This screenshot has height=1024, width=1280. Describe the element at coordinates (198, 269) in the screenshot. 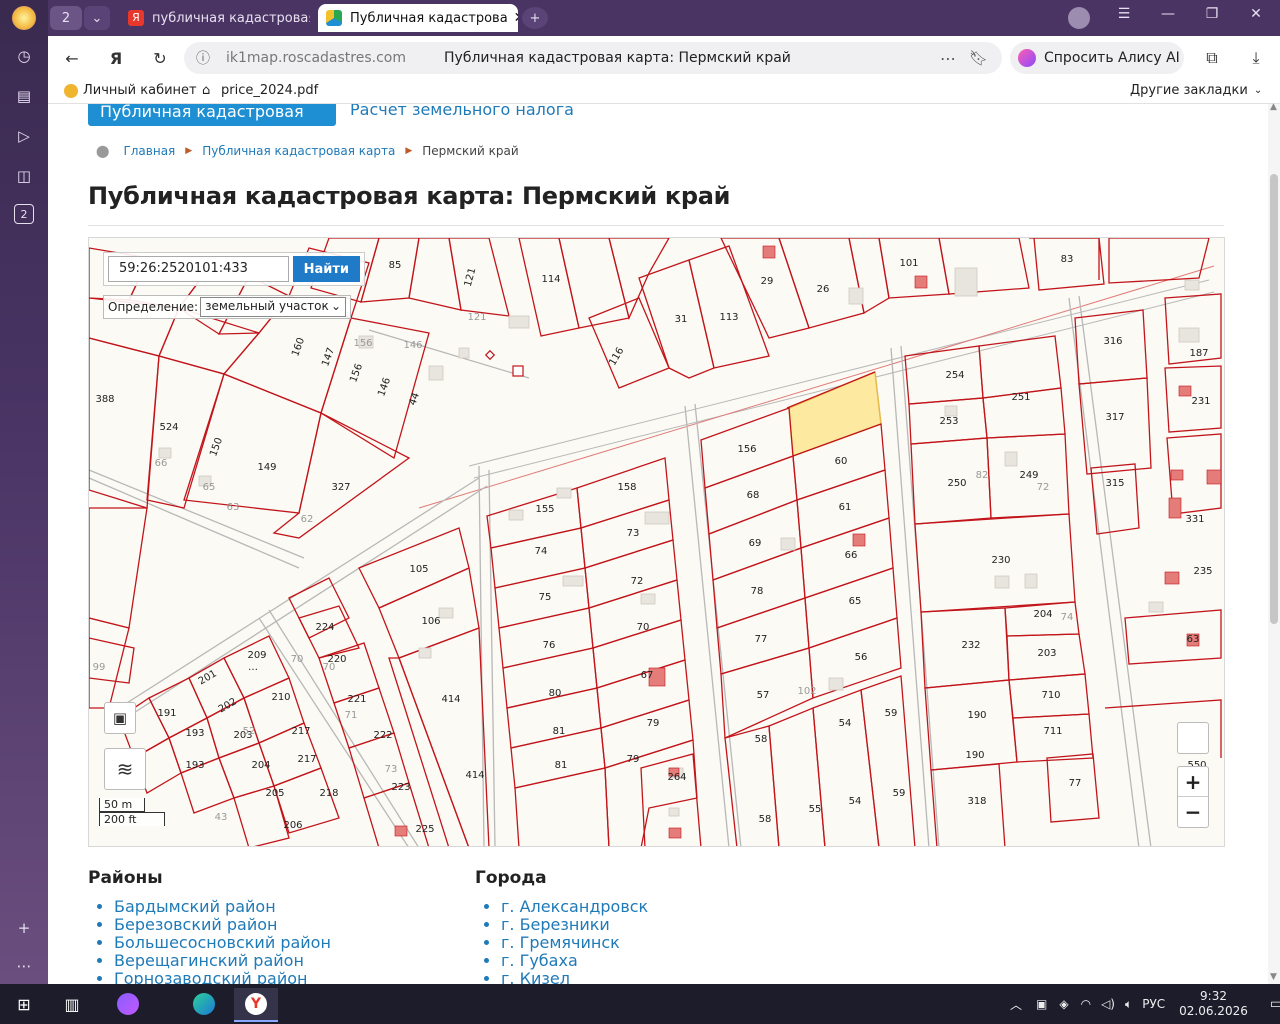

I see `cadastral-number-input: 59:26:2520101:433` at that location.